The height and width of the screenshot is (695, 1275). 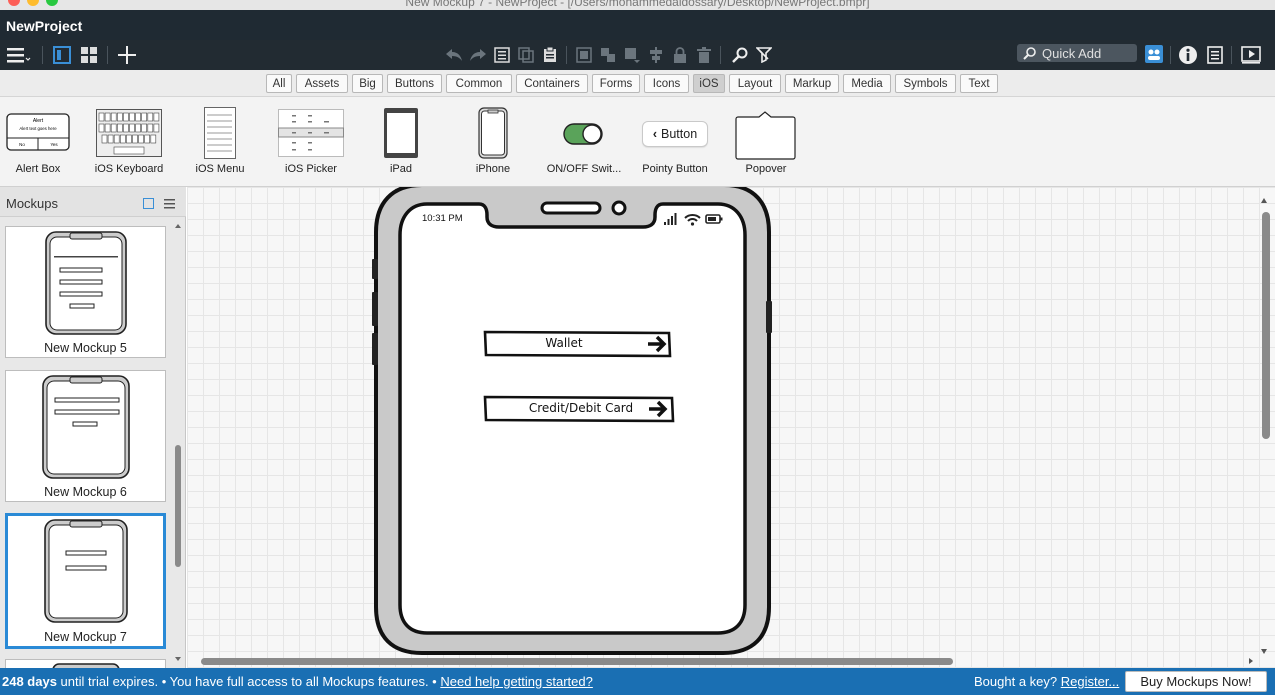 I want to click on notes-icon, so click(x=1215, y=55).